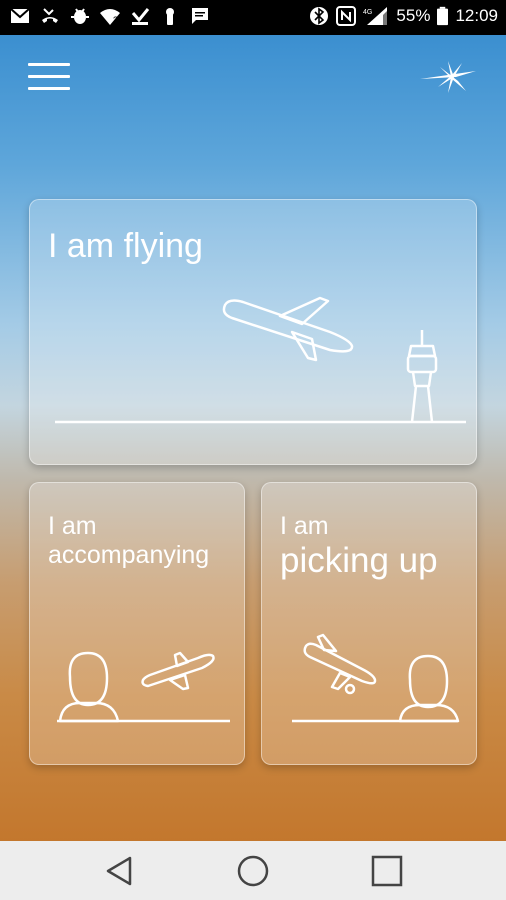  I want to click on signal-4g-icon: 4G, so click(375, 16).